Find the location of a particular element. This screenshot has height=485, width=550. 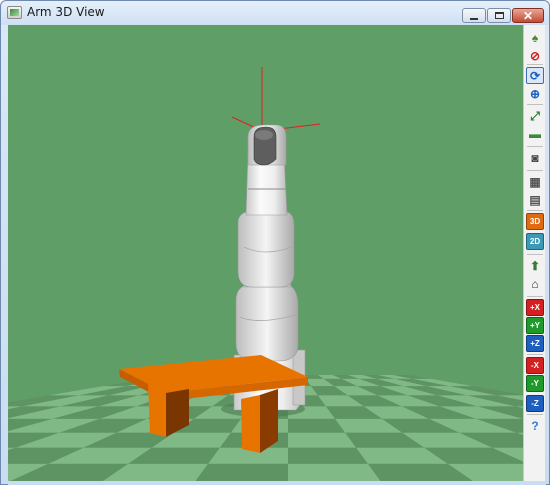

teapot-icon: ♠ is located at coordinates (535, 37).